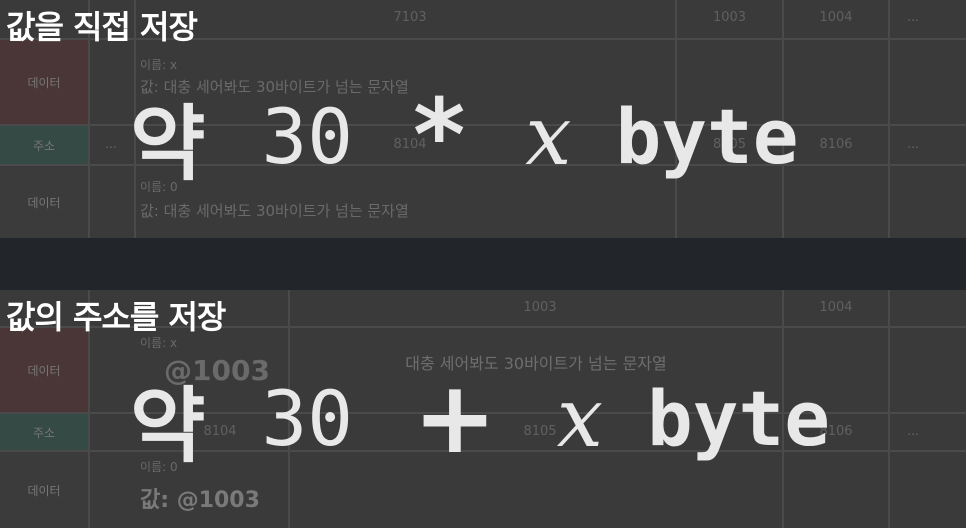  Describe the element at coordinates (200, 500) in the screenshot. I see `variable-value: 값: @1003` at that location.